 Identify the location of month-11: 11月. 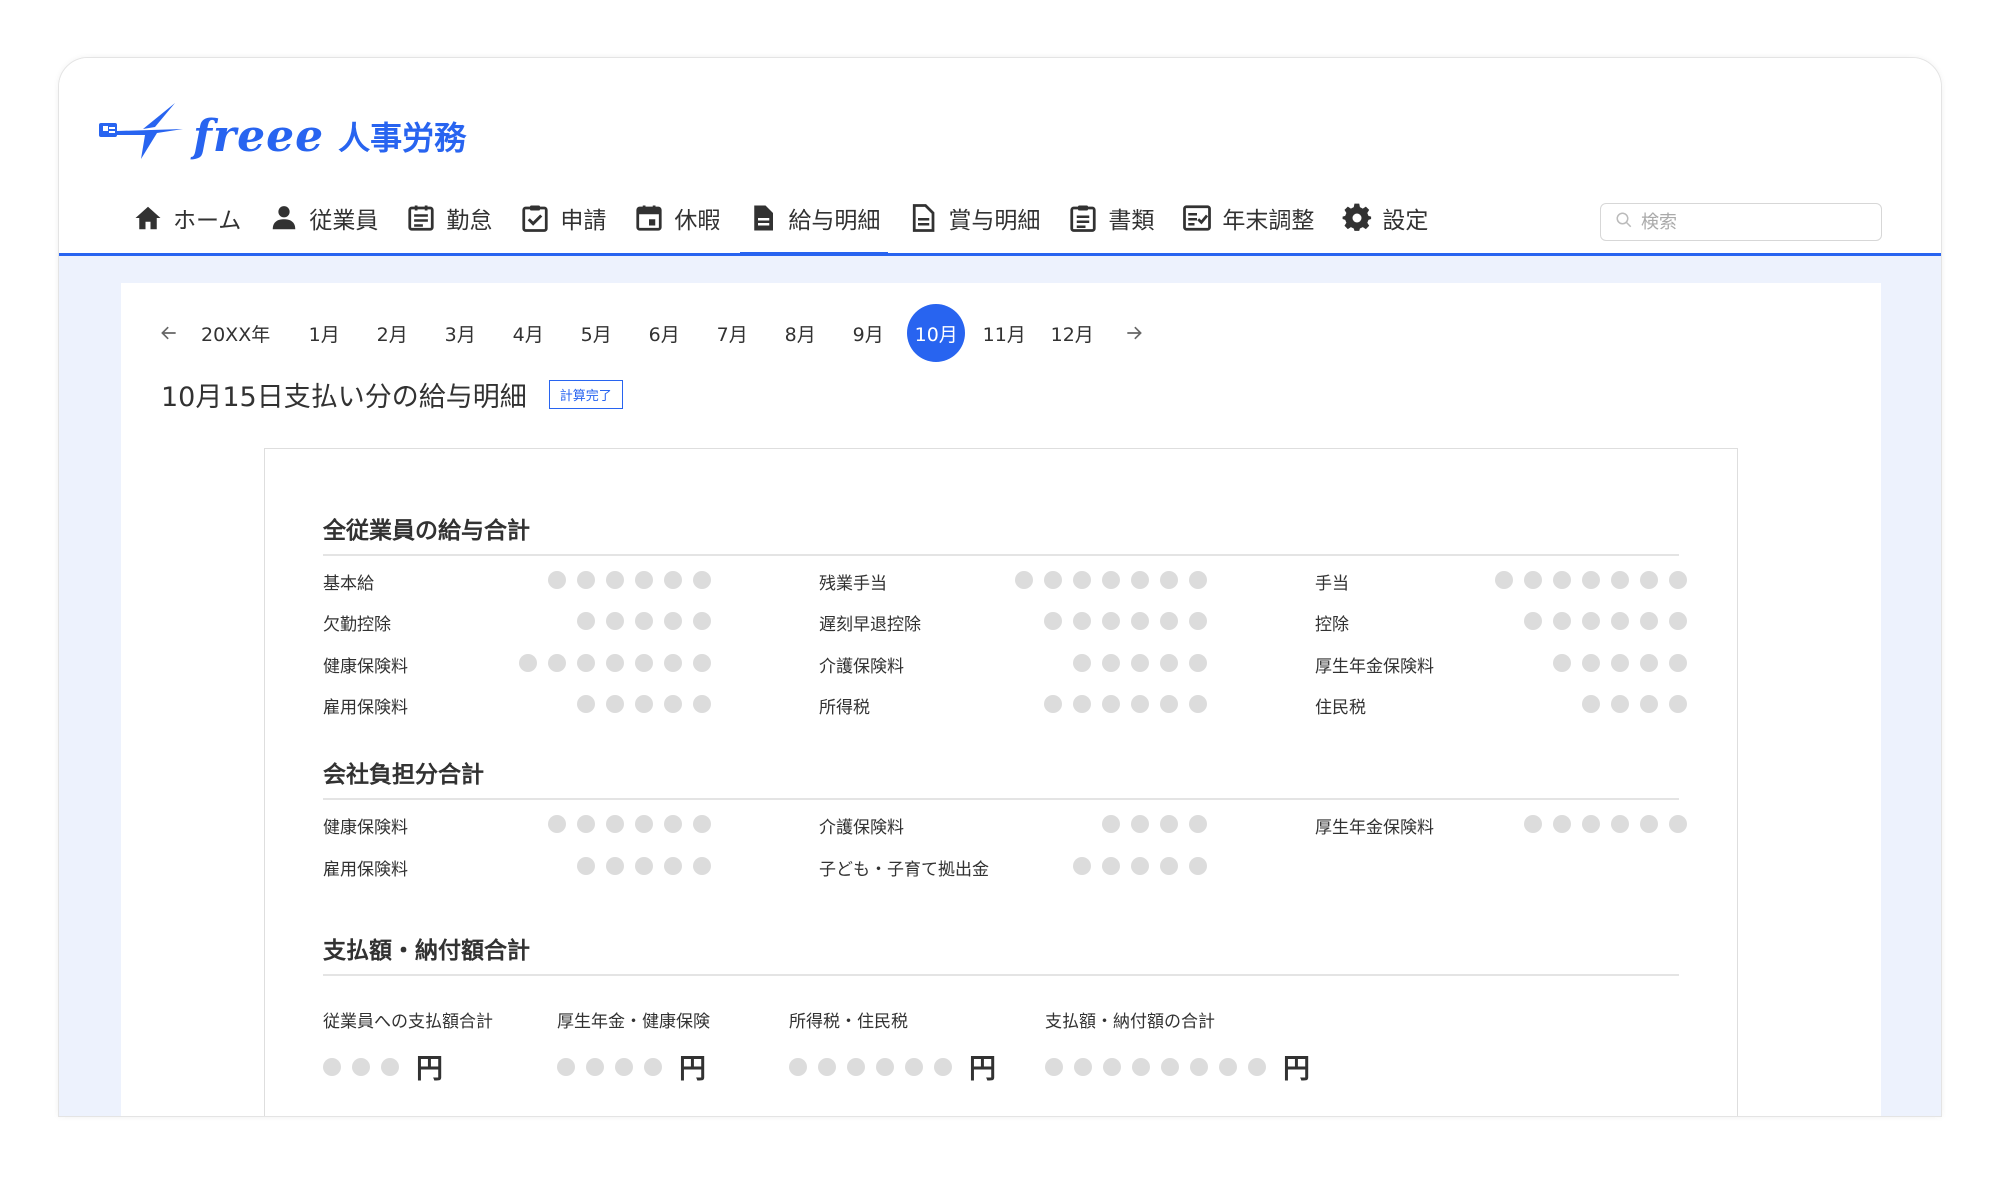
(1004, 333).